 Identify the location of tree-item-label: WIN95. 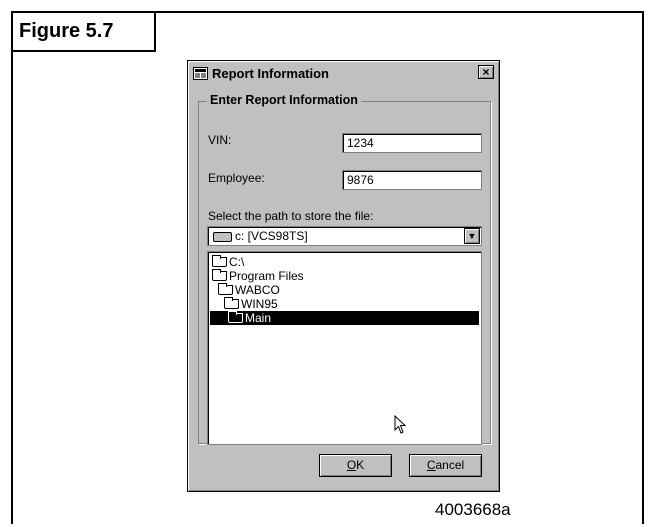
(259, 304).